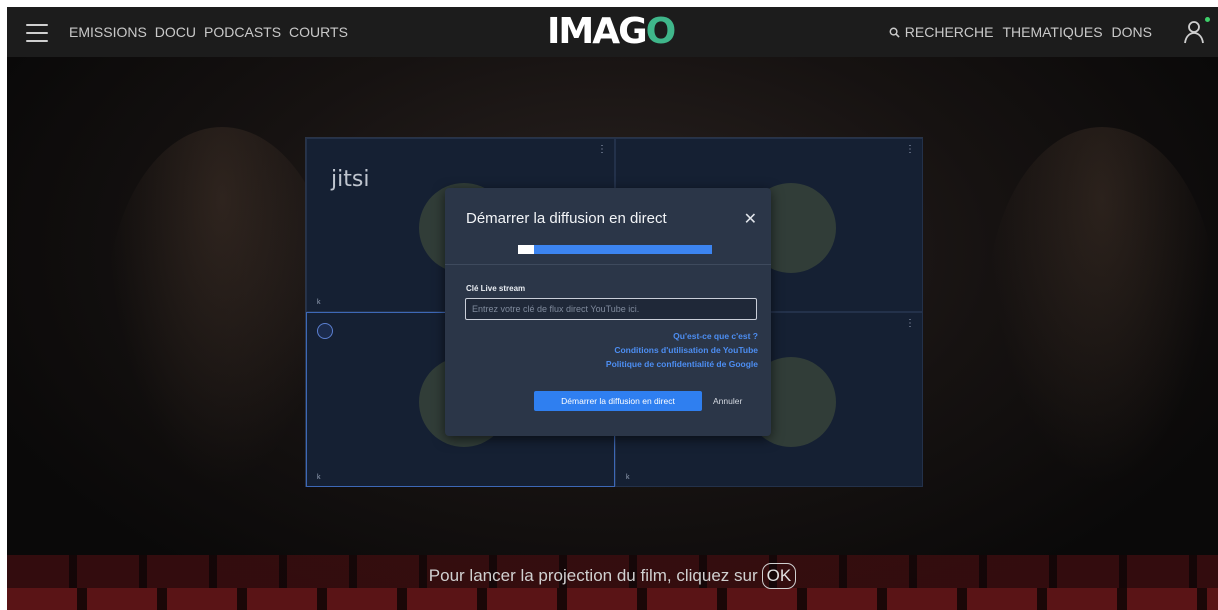  What do you see at coordinates (350, 179) in the screenshot?
I see `jitsi-watermark: jitsi` at bounding box center [350, 179].